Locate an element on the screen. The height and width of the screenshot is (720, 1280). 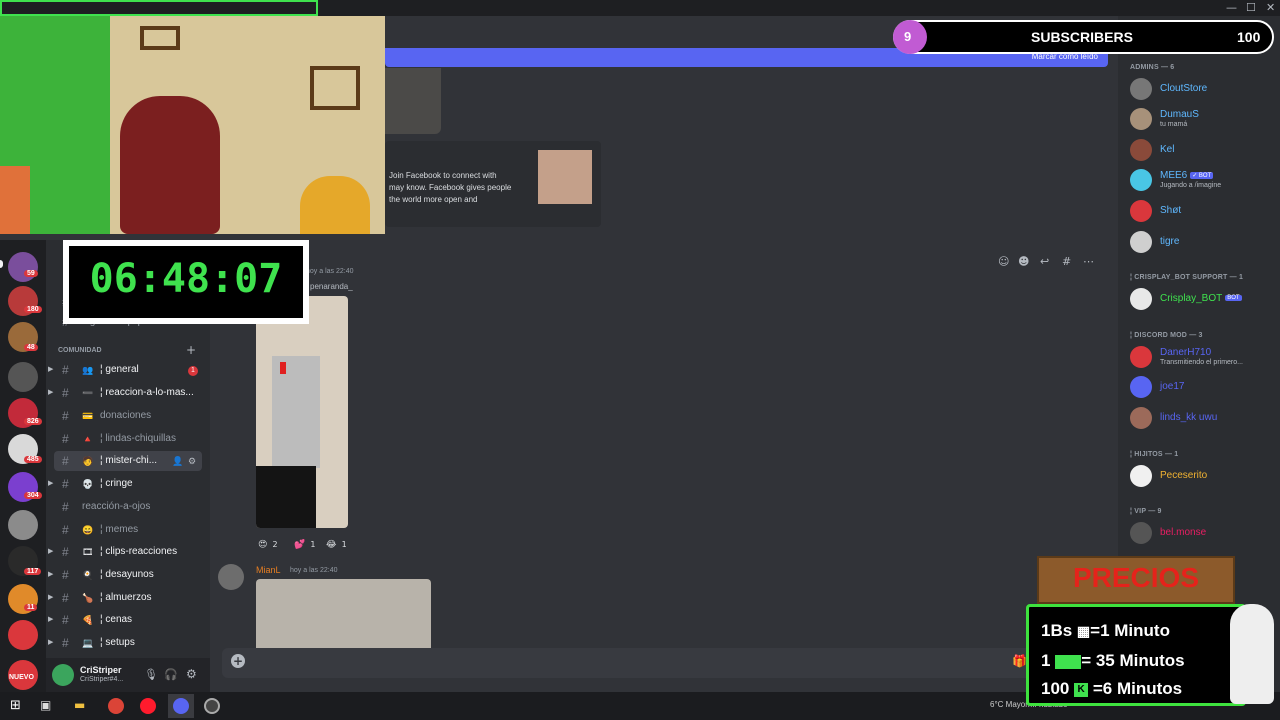
super-reaction-icon: ☻ is located at coordinates (1023, 261).